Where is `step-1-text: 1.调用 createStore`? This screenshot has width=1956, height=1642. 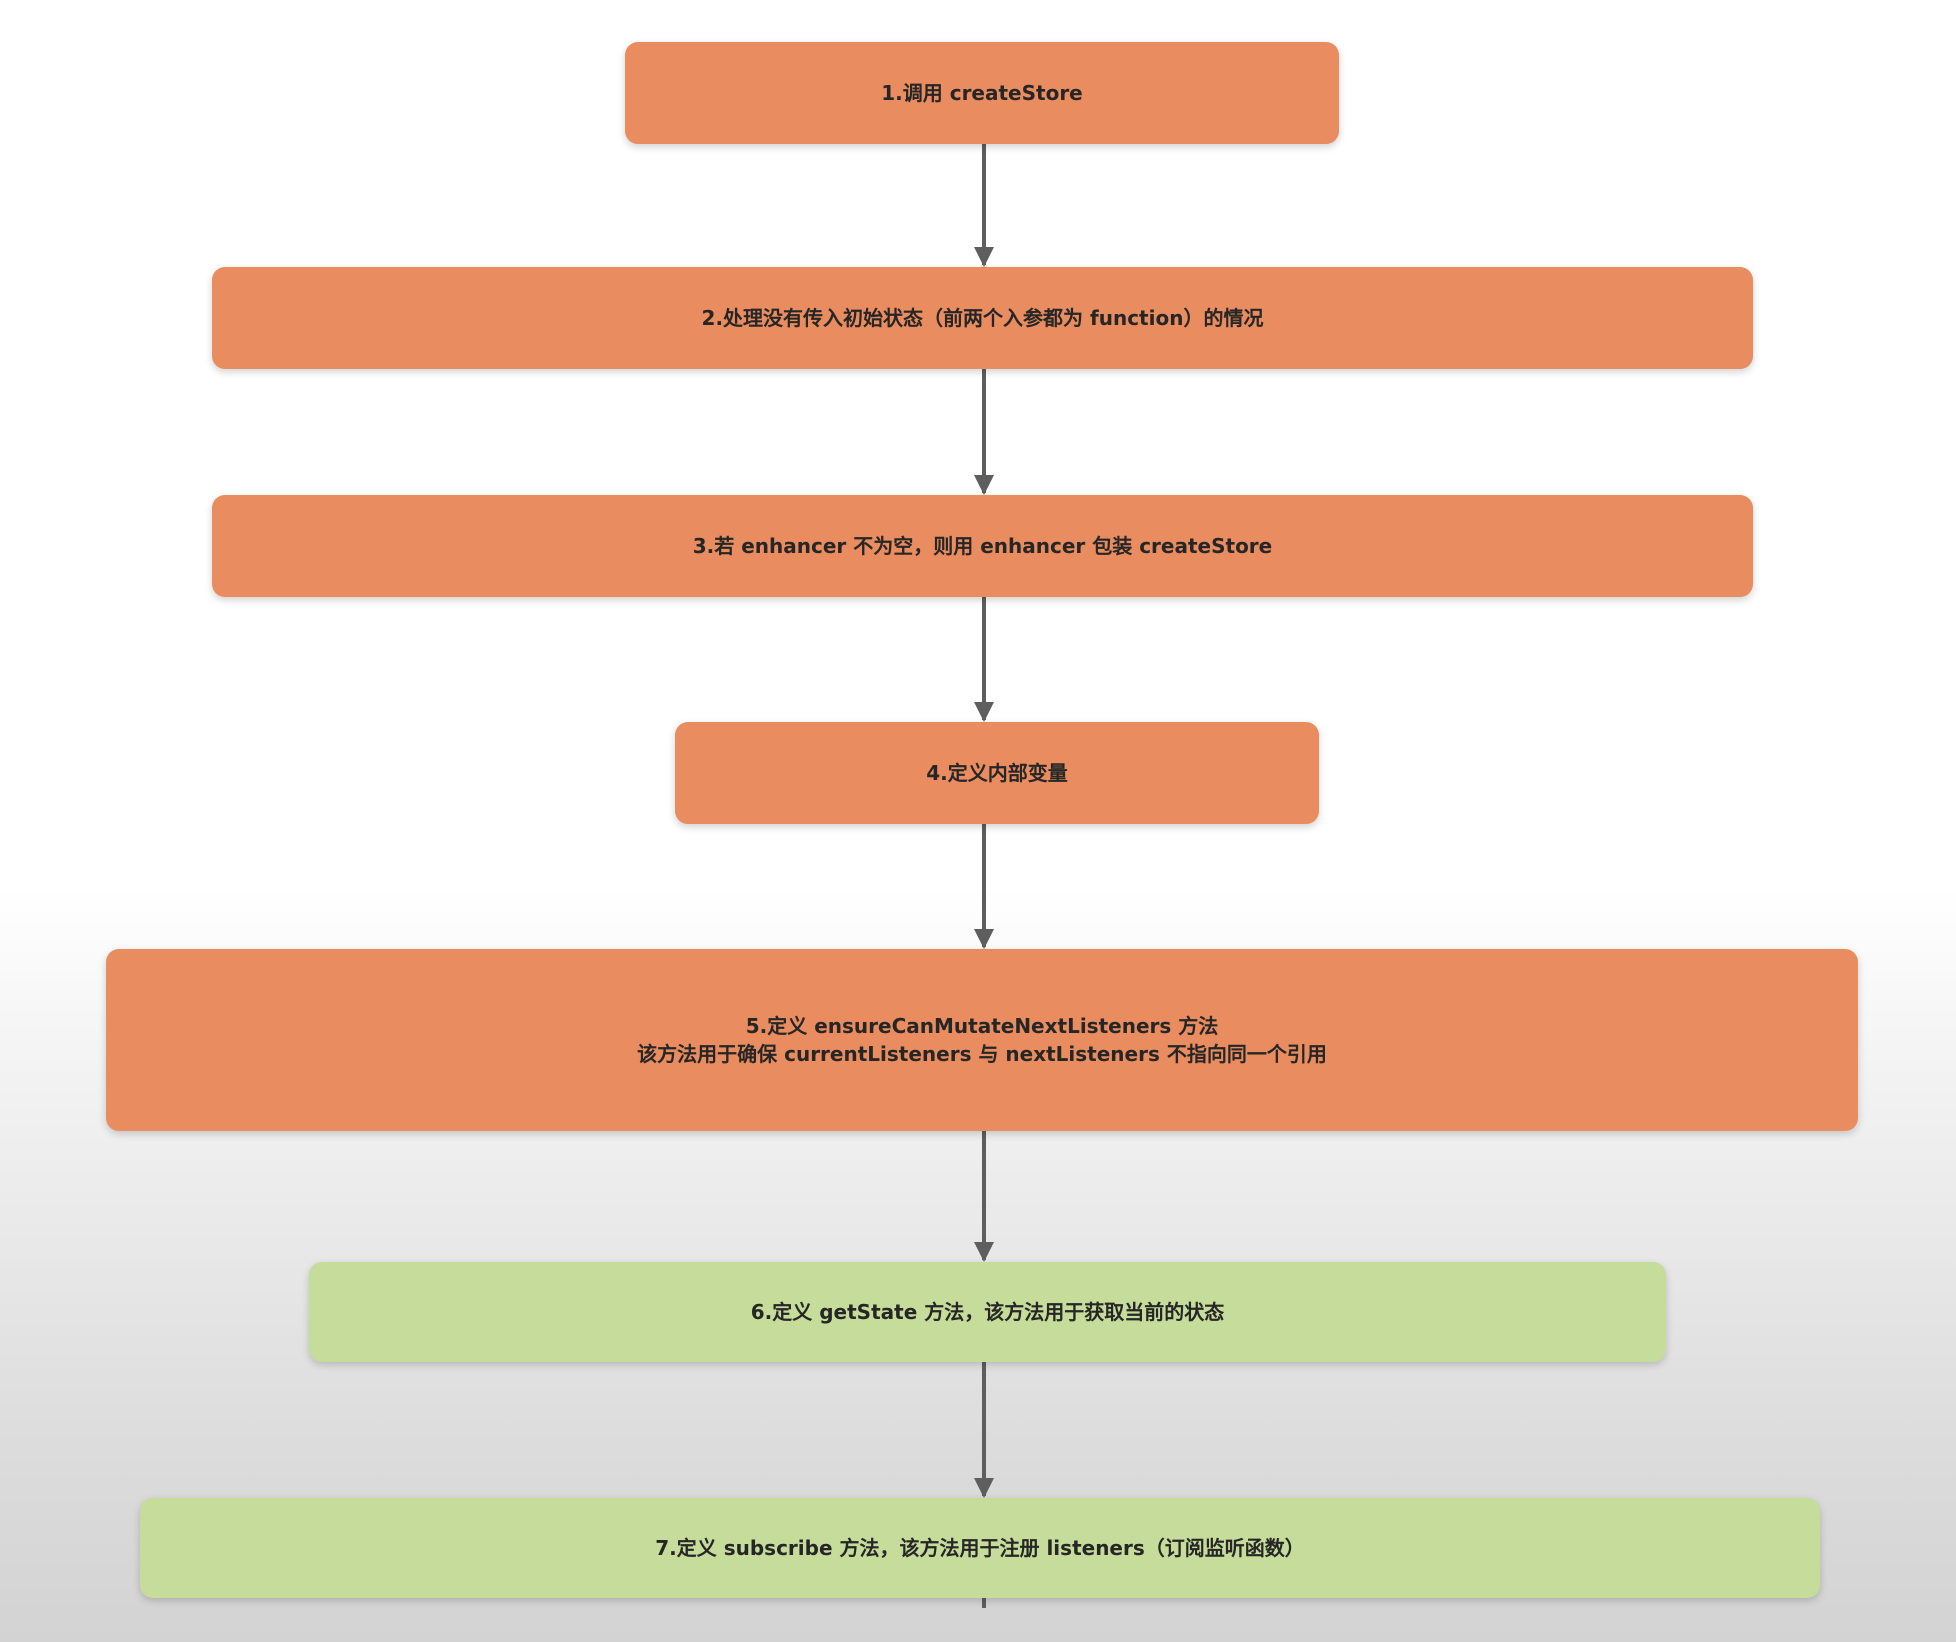 step-1-text: 1.调用 createStore is located at coordinates (982, 93).